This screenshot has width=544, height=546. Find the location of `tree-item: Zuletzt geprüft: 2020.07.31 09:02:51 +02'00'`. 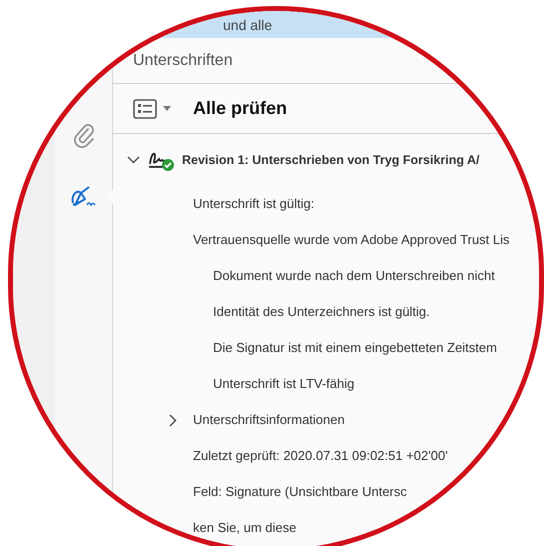

tree-item: Zuletzt geprüft: 2020.07.31 09:02:51 +02'00' is located at coordinates (320, 456).